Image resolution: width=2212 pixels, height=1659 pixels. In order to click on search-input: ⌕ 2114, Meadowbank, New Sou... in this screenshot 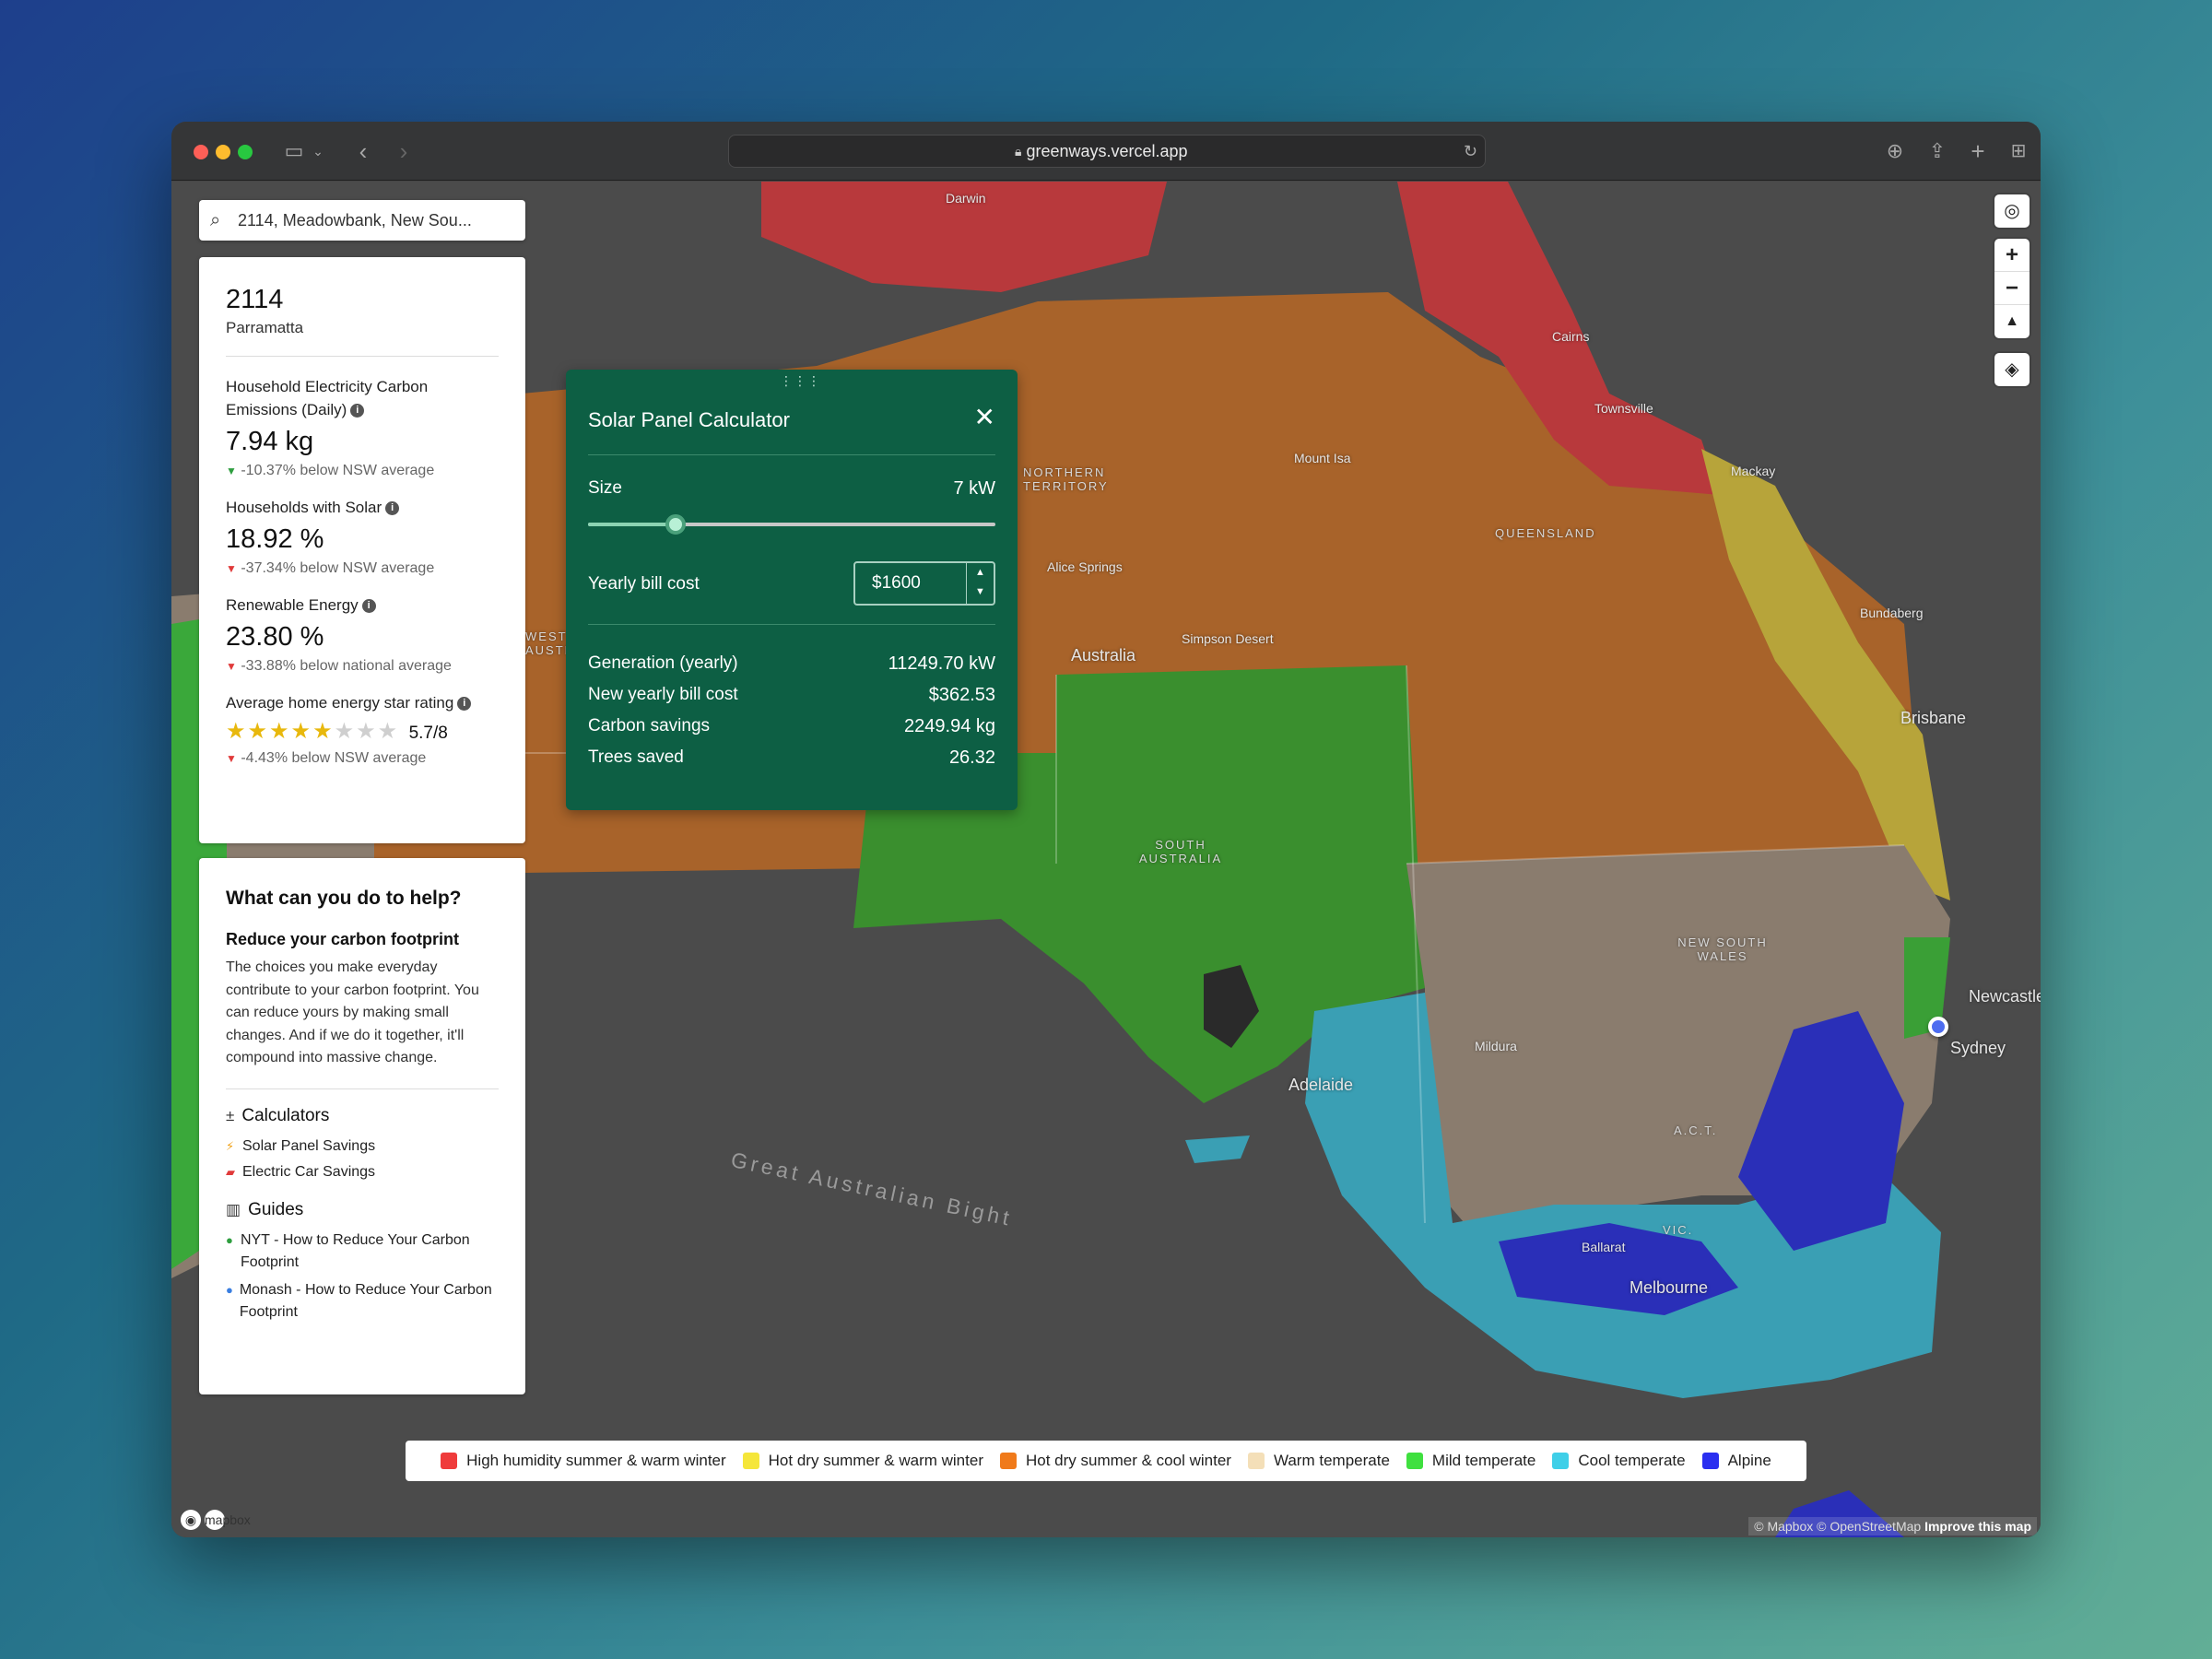, I will do `click(362, 220)`.